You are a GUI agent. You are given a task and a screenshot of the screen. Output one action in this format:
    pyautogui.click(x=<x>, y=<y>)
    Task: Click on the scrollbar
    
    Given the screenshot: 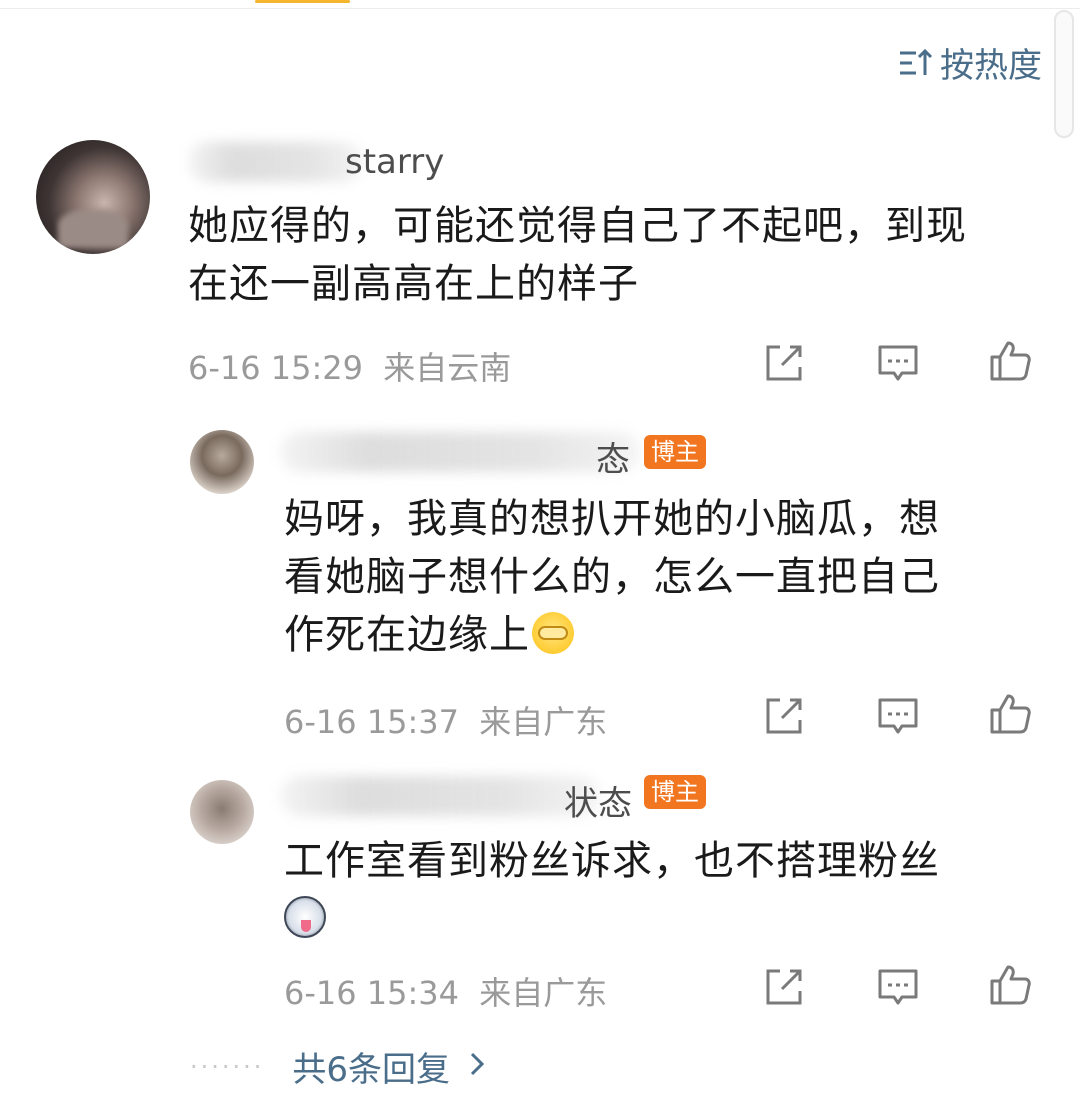 What is the action you would take?
    pyautogui.click(x=1064, y=74)
    